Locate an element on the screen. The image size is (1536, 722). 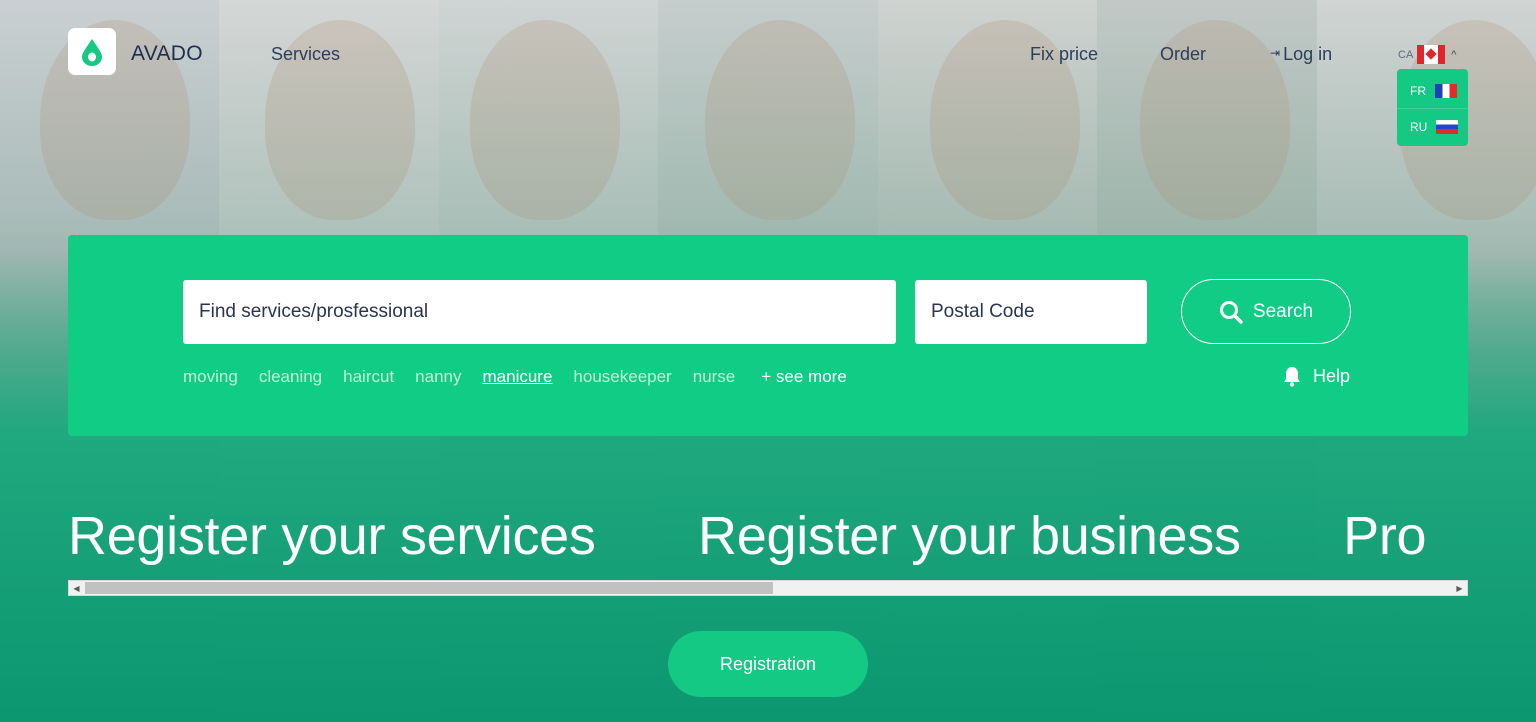
bell-icon is located at coordinates (1292, 377).